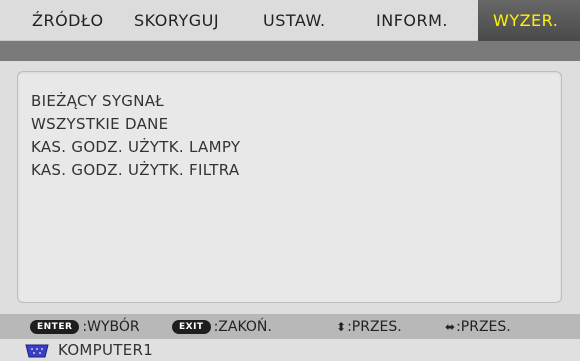 Image resolution: width=580 pixels, height=362 pixels. What do you see at coordinates (135, 147) in the screenshot?
I see `menu-item-clear-lamp-hours: KAS. GODZ. UŻYTK. LAMPY` at bounding box center [135, 147].